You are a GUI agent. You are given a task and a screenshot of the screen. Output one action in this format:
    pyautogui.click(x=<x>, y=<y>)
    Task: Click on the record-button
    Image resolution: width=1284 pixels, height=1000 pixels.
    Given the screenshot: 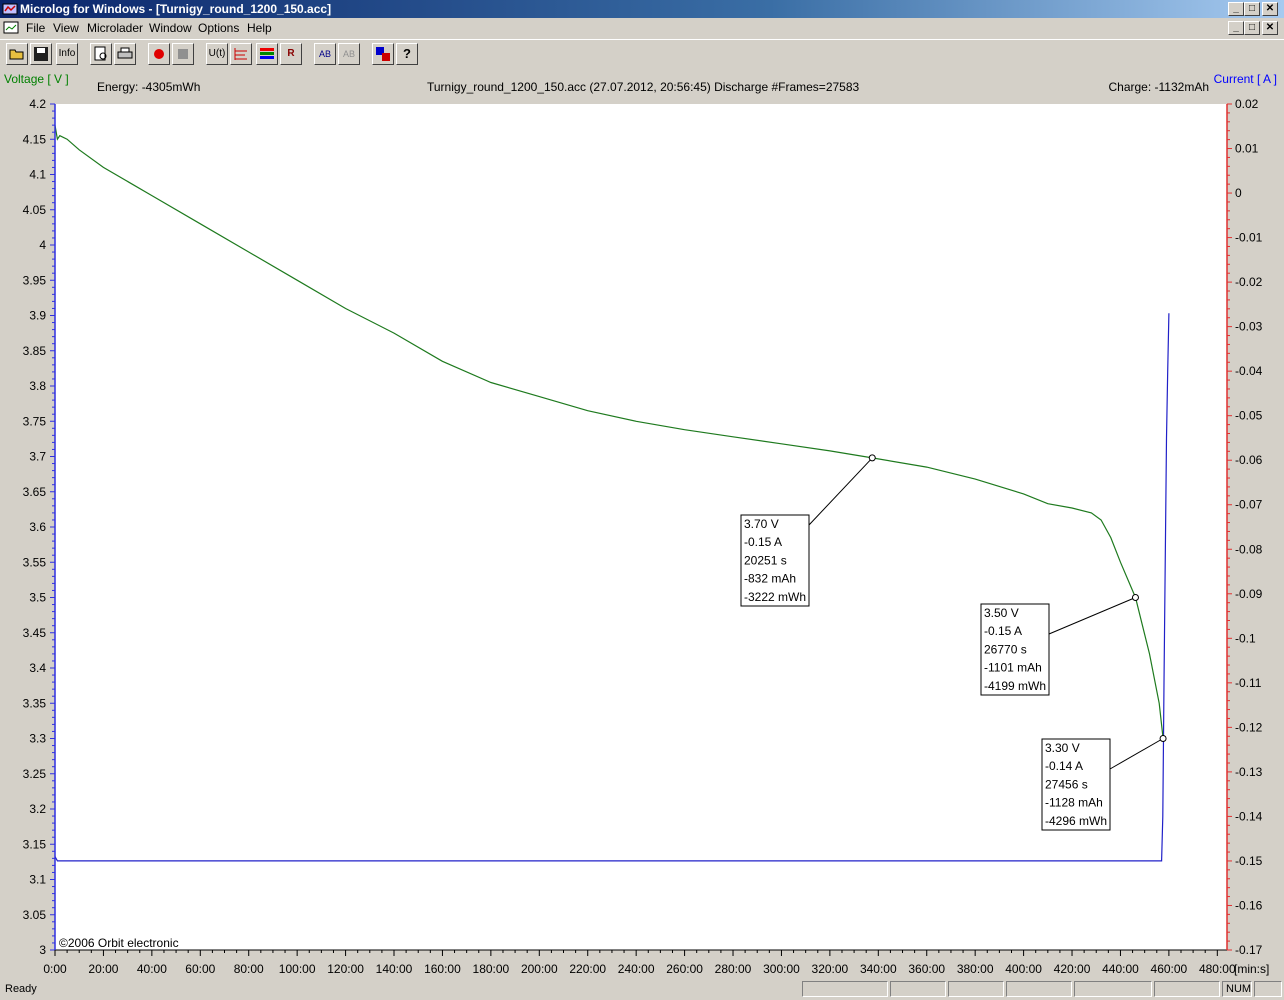 What is the action you would take?
    pyautogui.click(x=159, y=54)
    